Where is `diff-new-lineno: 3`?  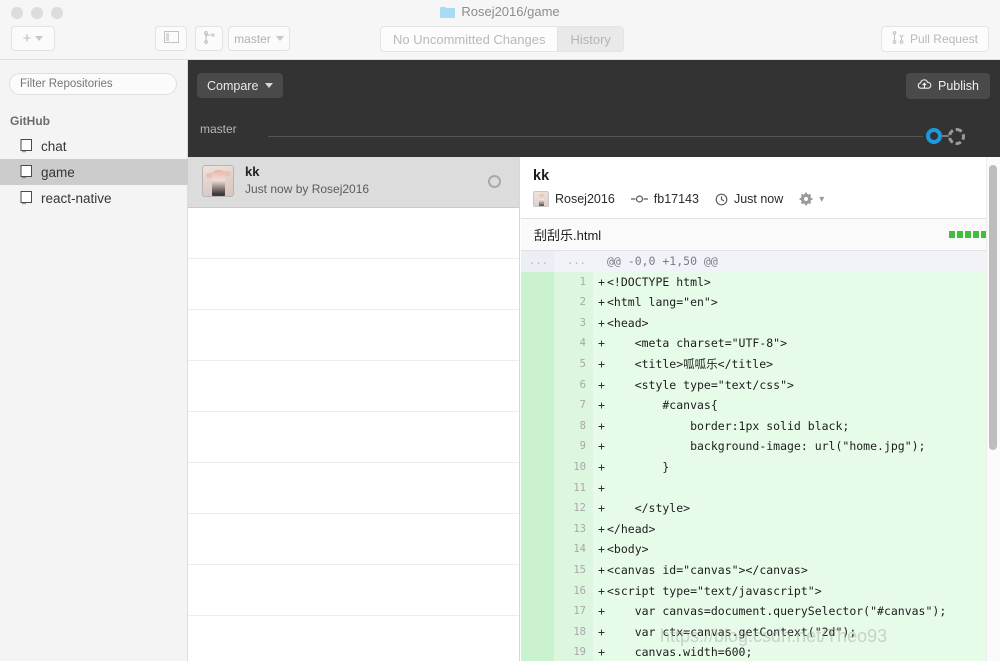 diff-new-lineno: 3 is located at coordinates (573, 323).